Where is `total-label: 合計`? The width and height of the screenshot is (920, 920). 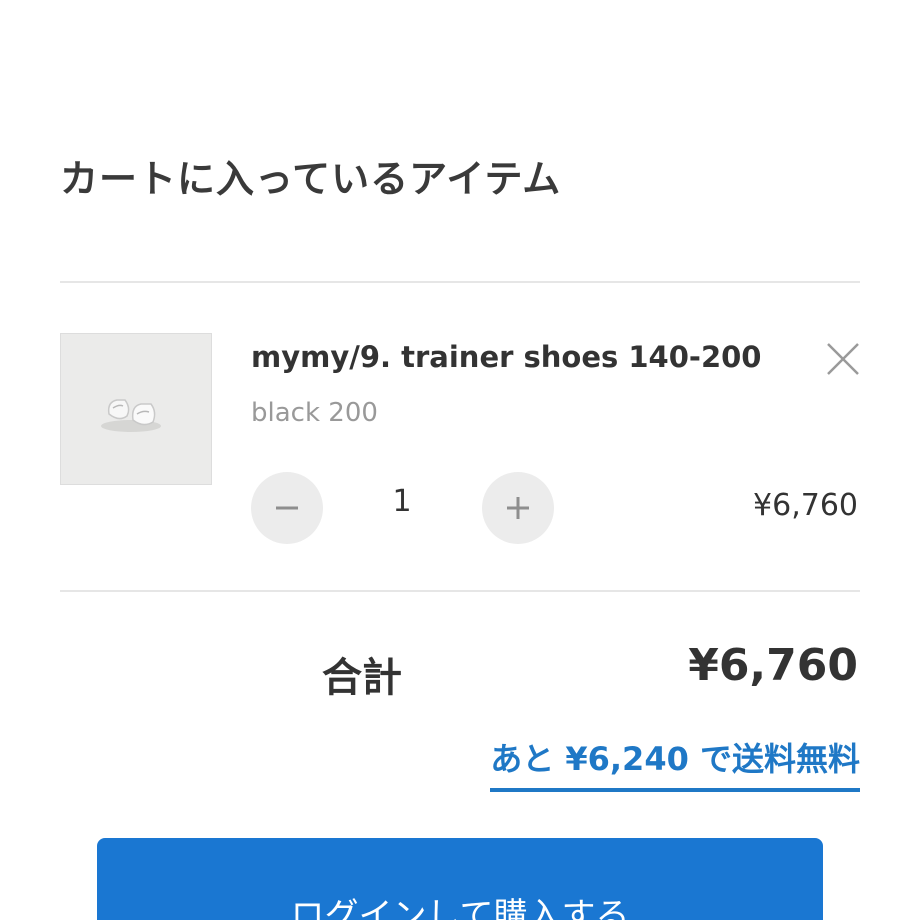 total-label: 合計 is located at coordinates (362, 678).